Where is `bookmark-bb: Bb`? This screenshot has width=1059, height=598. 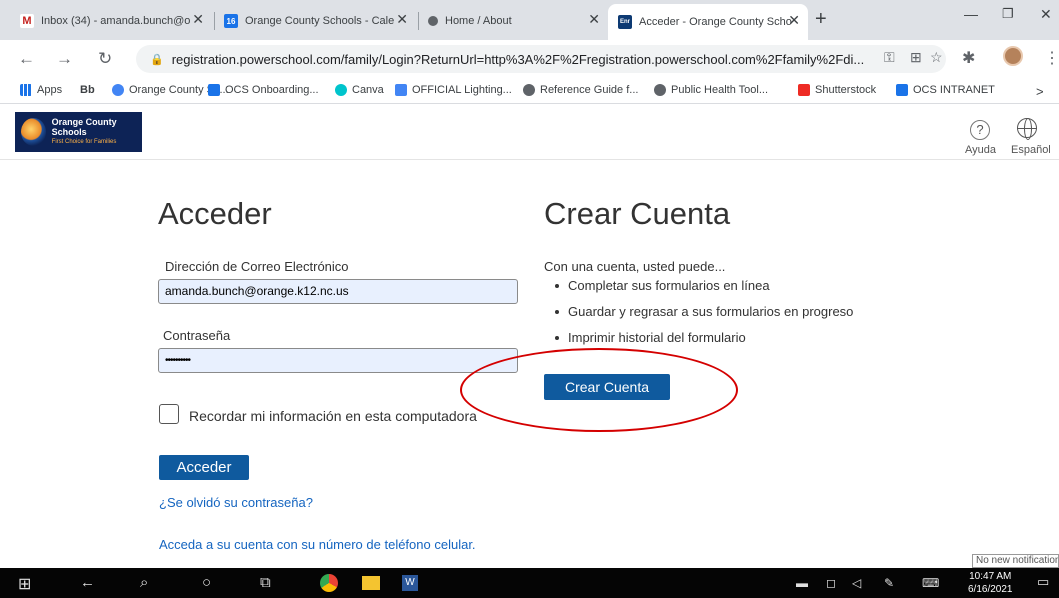 bookmark-bb: Bb is located at coordinates (87, 90).